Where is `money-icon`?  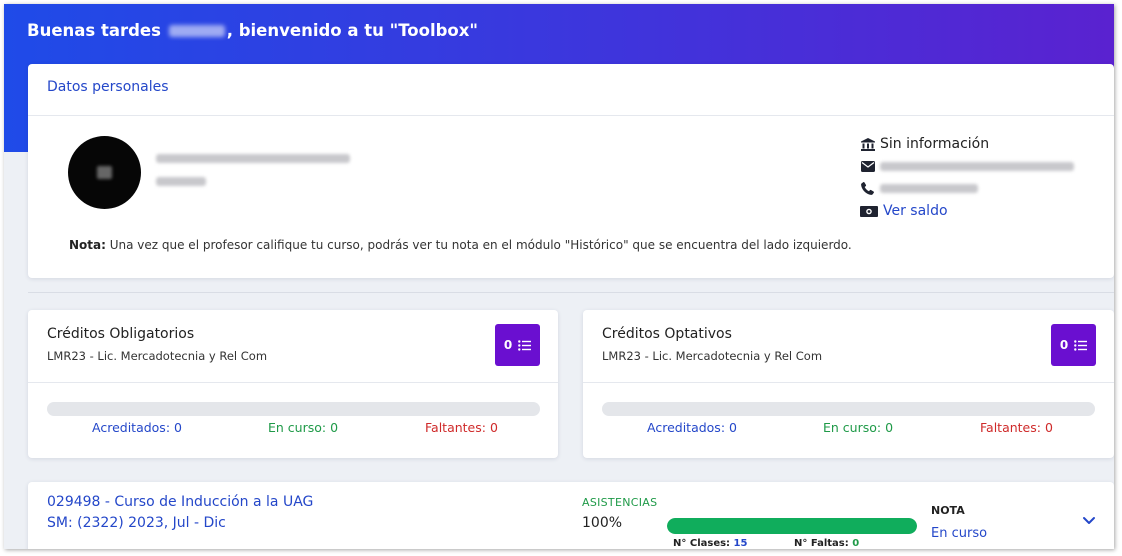
money-icon is located at coordinates (869, 211).